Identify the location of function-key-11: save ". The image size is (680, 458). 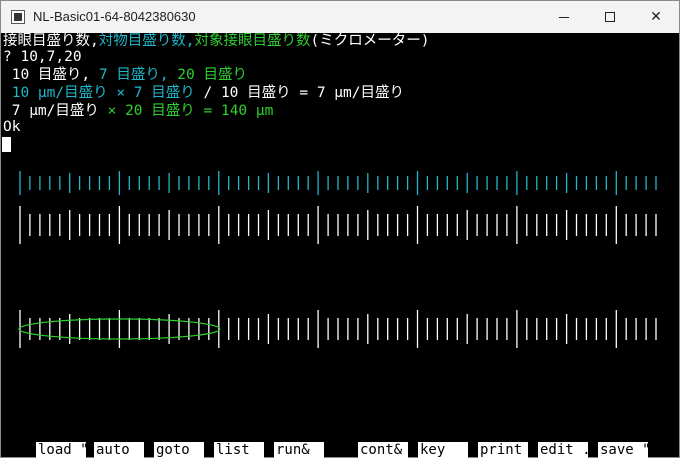
(623, 450).